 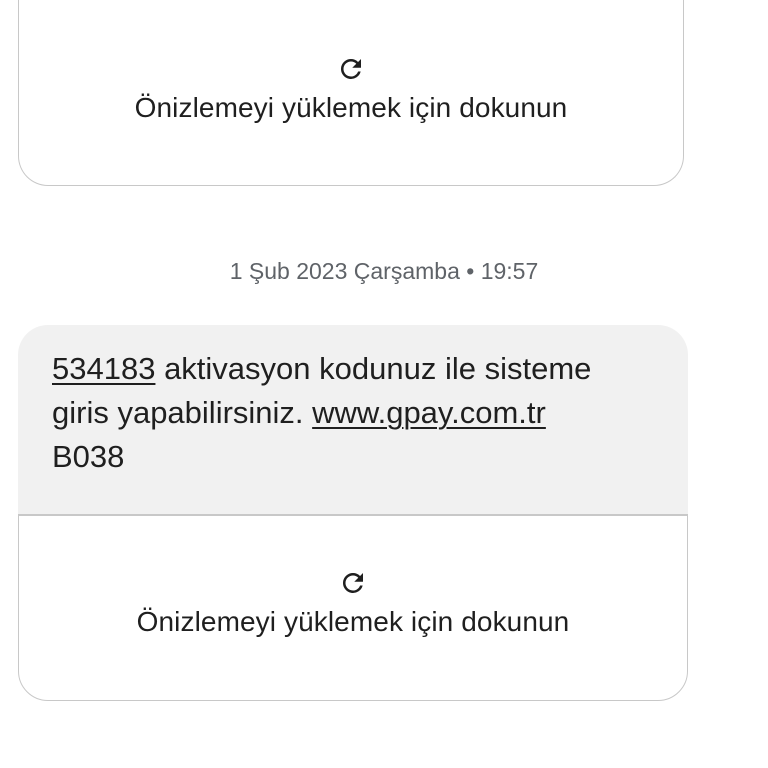 I want to click on date-separator-text: 1 Şub 2023 Çarşamba • 19:57, so click(x=384, y=271).